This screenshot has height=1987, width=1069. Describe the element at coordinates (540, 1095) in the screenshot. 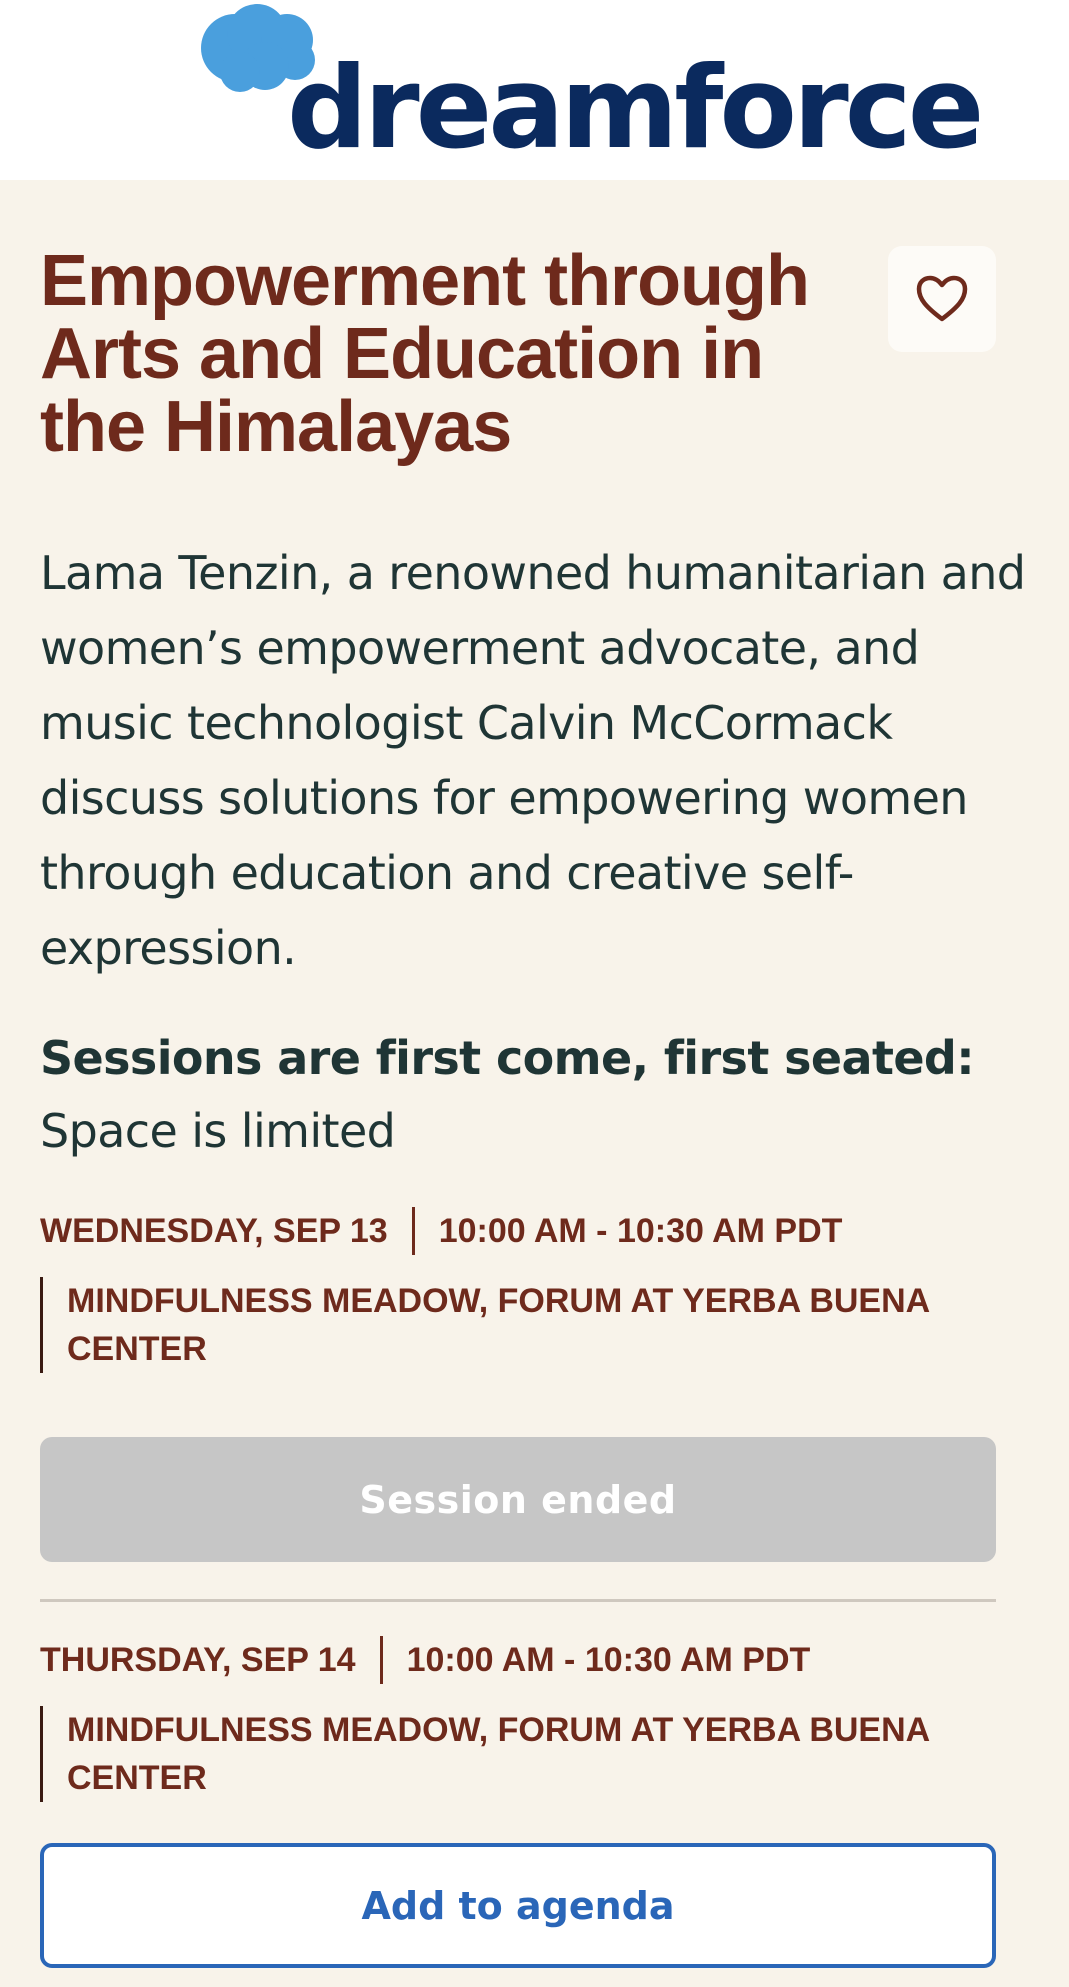

I see `seating-notice: Sessions are first come, first seated` at that location.